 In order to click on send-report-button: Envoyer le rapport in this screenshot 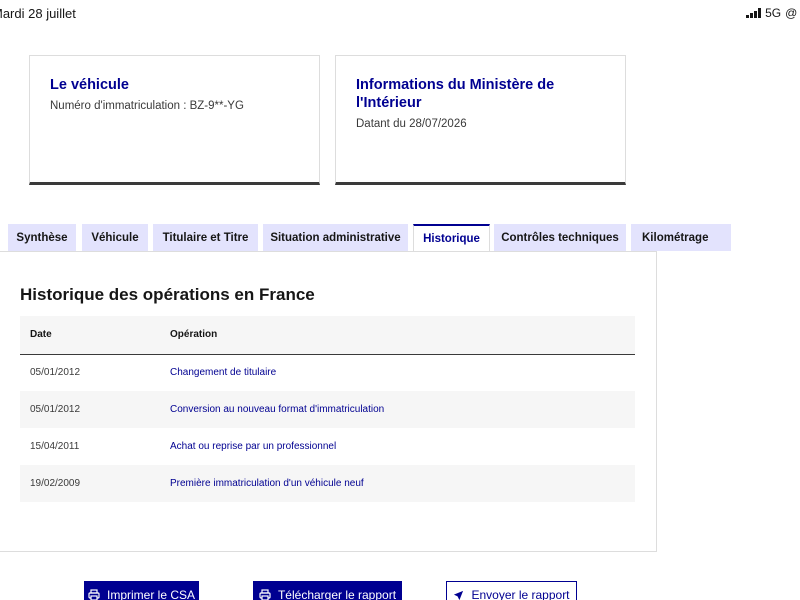, I will do `click(511, 590)`.